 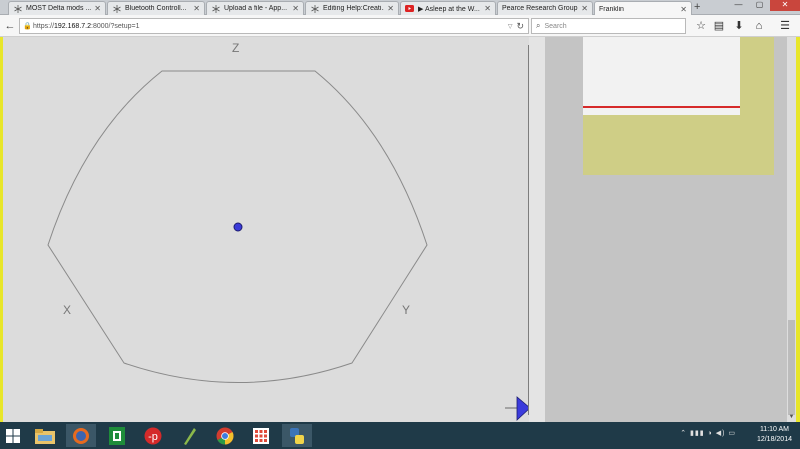 What do you see at coordinates (117, 435) in the screenshot?
I see `excel-icon` at bounding box center [117, 435].